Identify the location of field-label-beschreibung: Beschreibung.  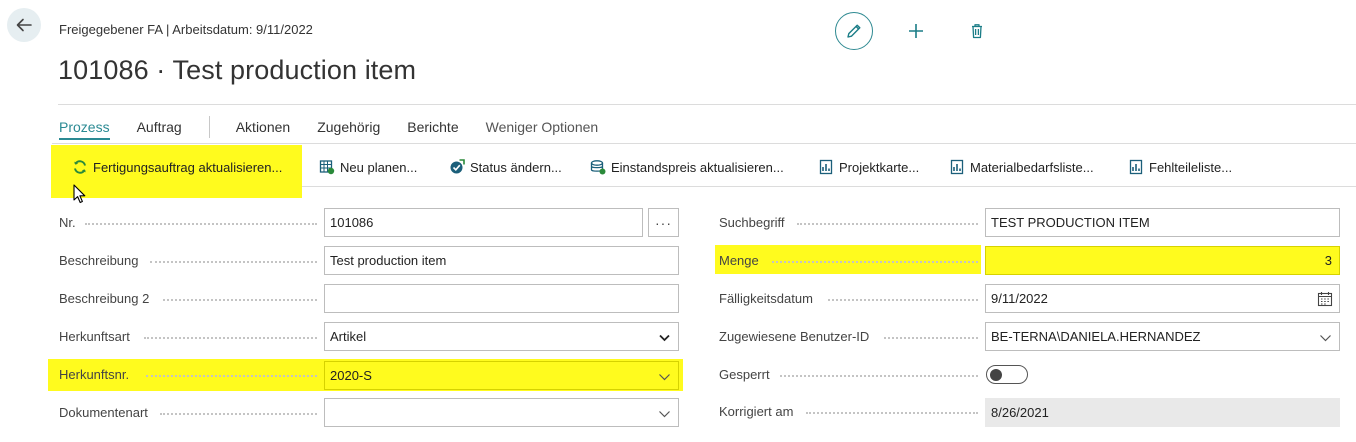
(99, 260).